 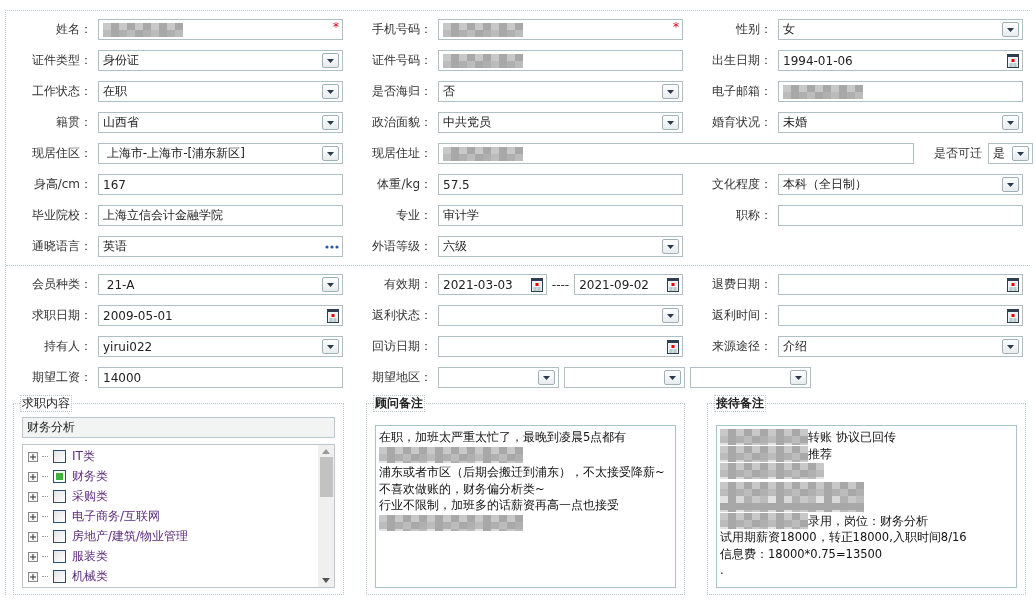 I want to click on dropdown-field: 六级, so click(x=560, y=246).